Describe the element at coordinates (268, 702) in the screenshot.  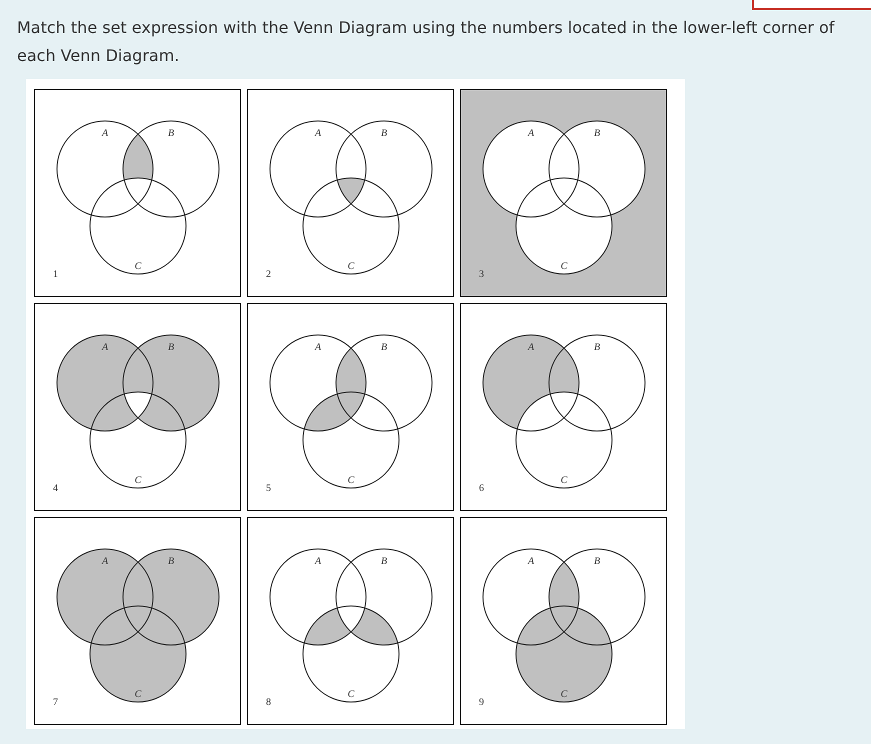
I see `diagram-number: 8` at that location.